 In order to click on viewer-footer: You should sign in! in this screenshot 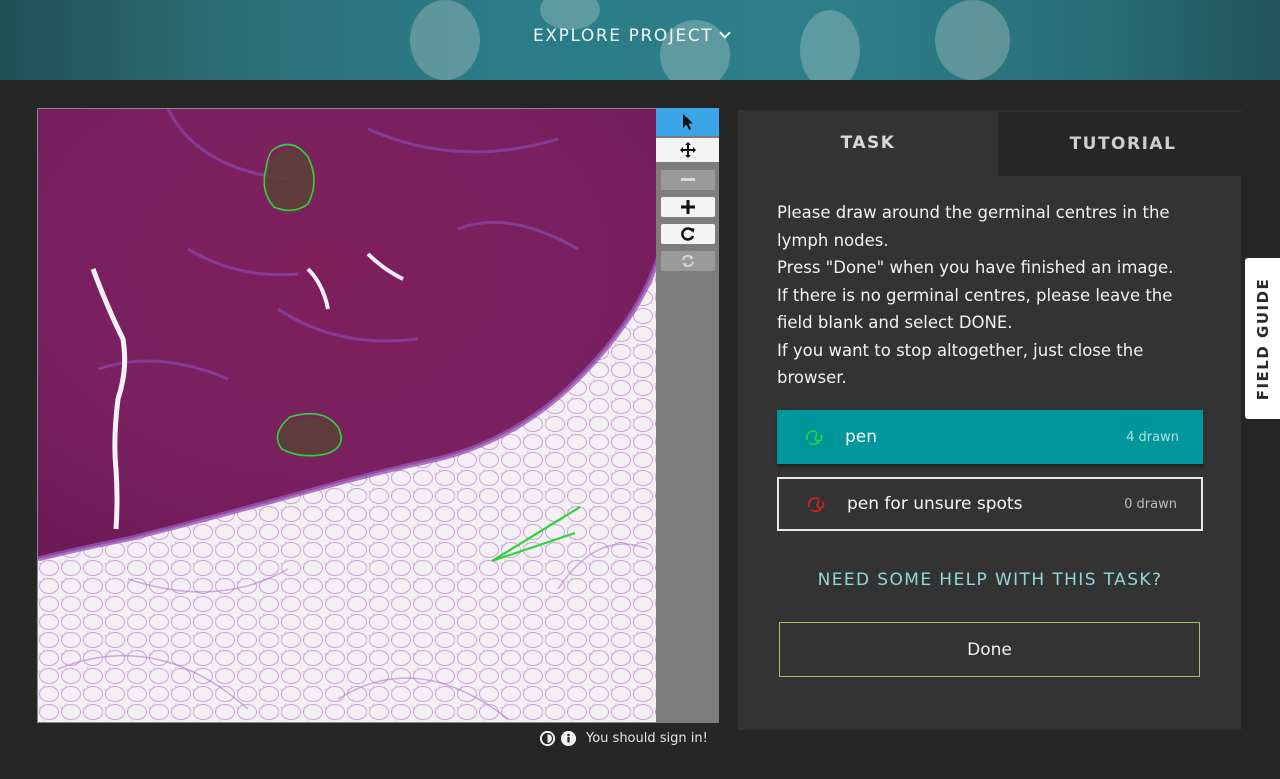, I will do `click(624, 738)`.